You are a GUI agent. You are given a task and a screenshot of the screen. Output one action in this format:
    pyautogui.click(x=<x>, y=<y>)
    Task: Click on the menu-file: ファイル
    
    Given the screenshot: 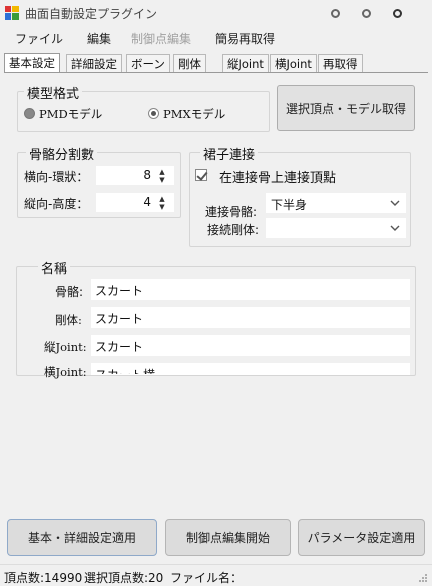 What is the action you would take?
    pyautogui.click(x=39, y=38)
    